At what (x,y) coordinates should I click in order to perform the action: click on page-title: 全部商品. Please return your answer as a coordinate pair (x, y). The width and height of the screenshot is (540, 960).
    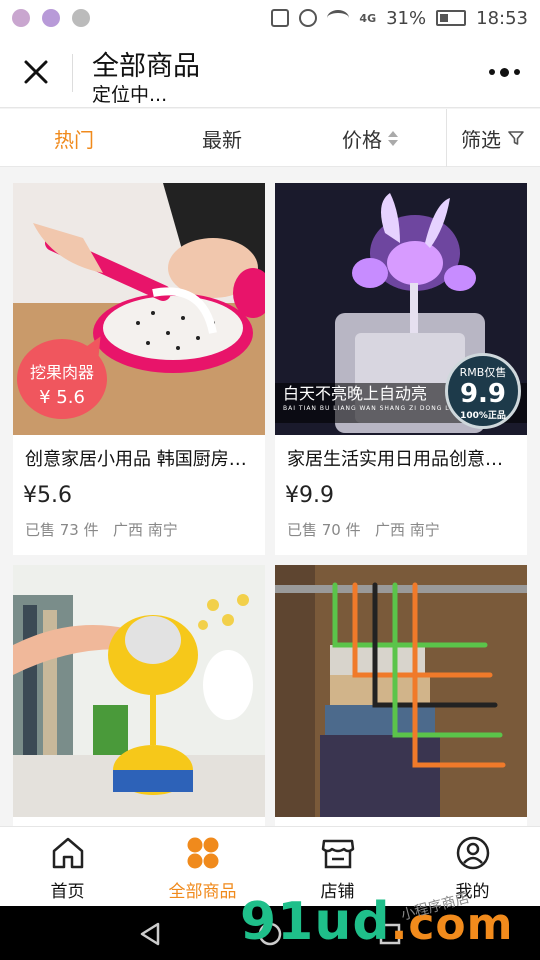
    Looking at the image, I should click on (146, 66).